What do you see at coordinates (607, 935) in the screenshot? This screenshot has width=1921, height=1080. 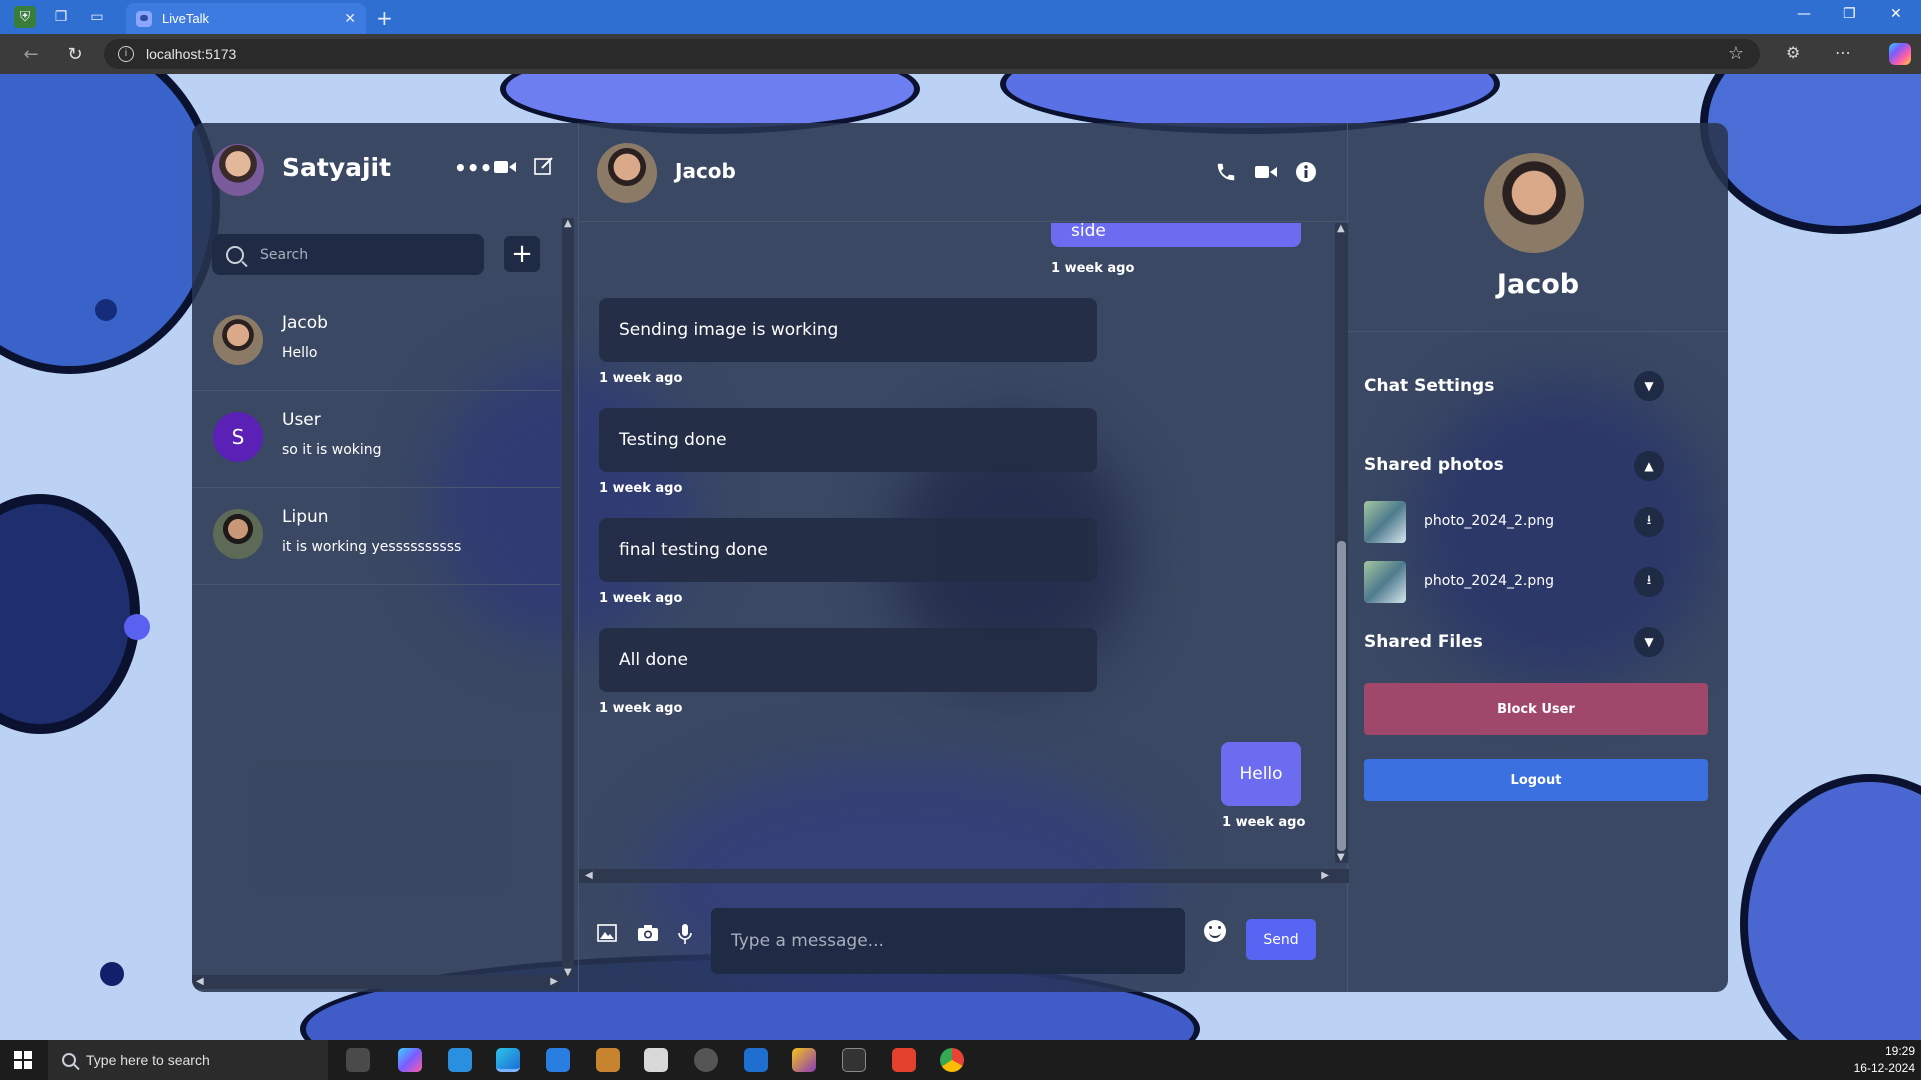 I see `image-icon` at bounding box center [607, 935].